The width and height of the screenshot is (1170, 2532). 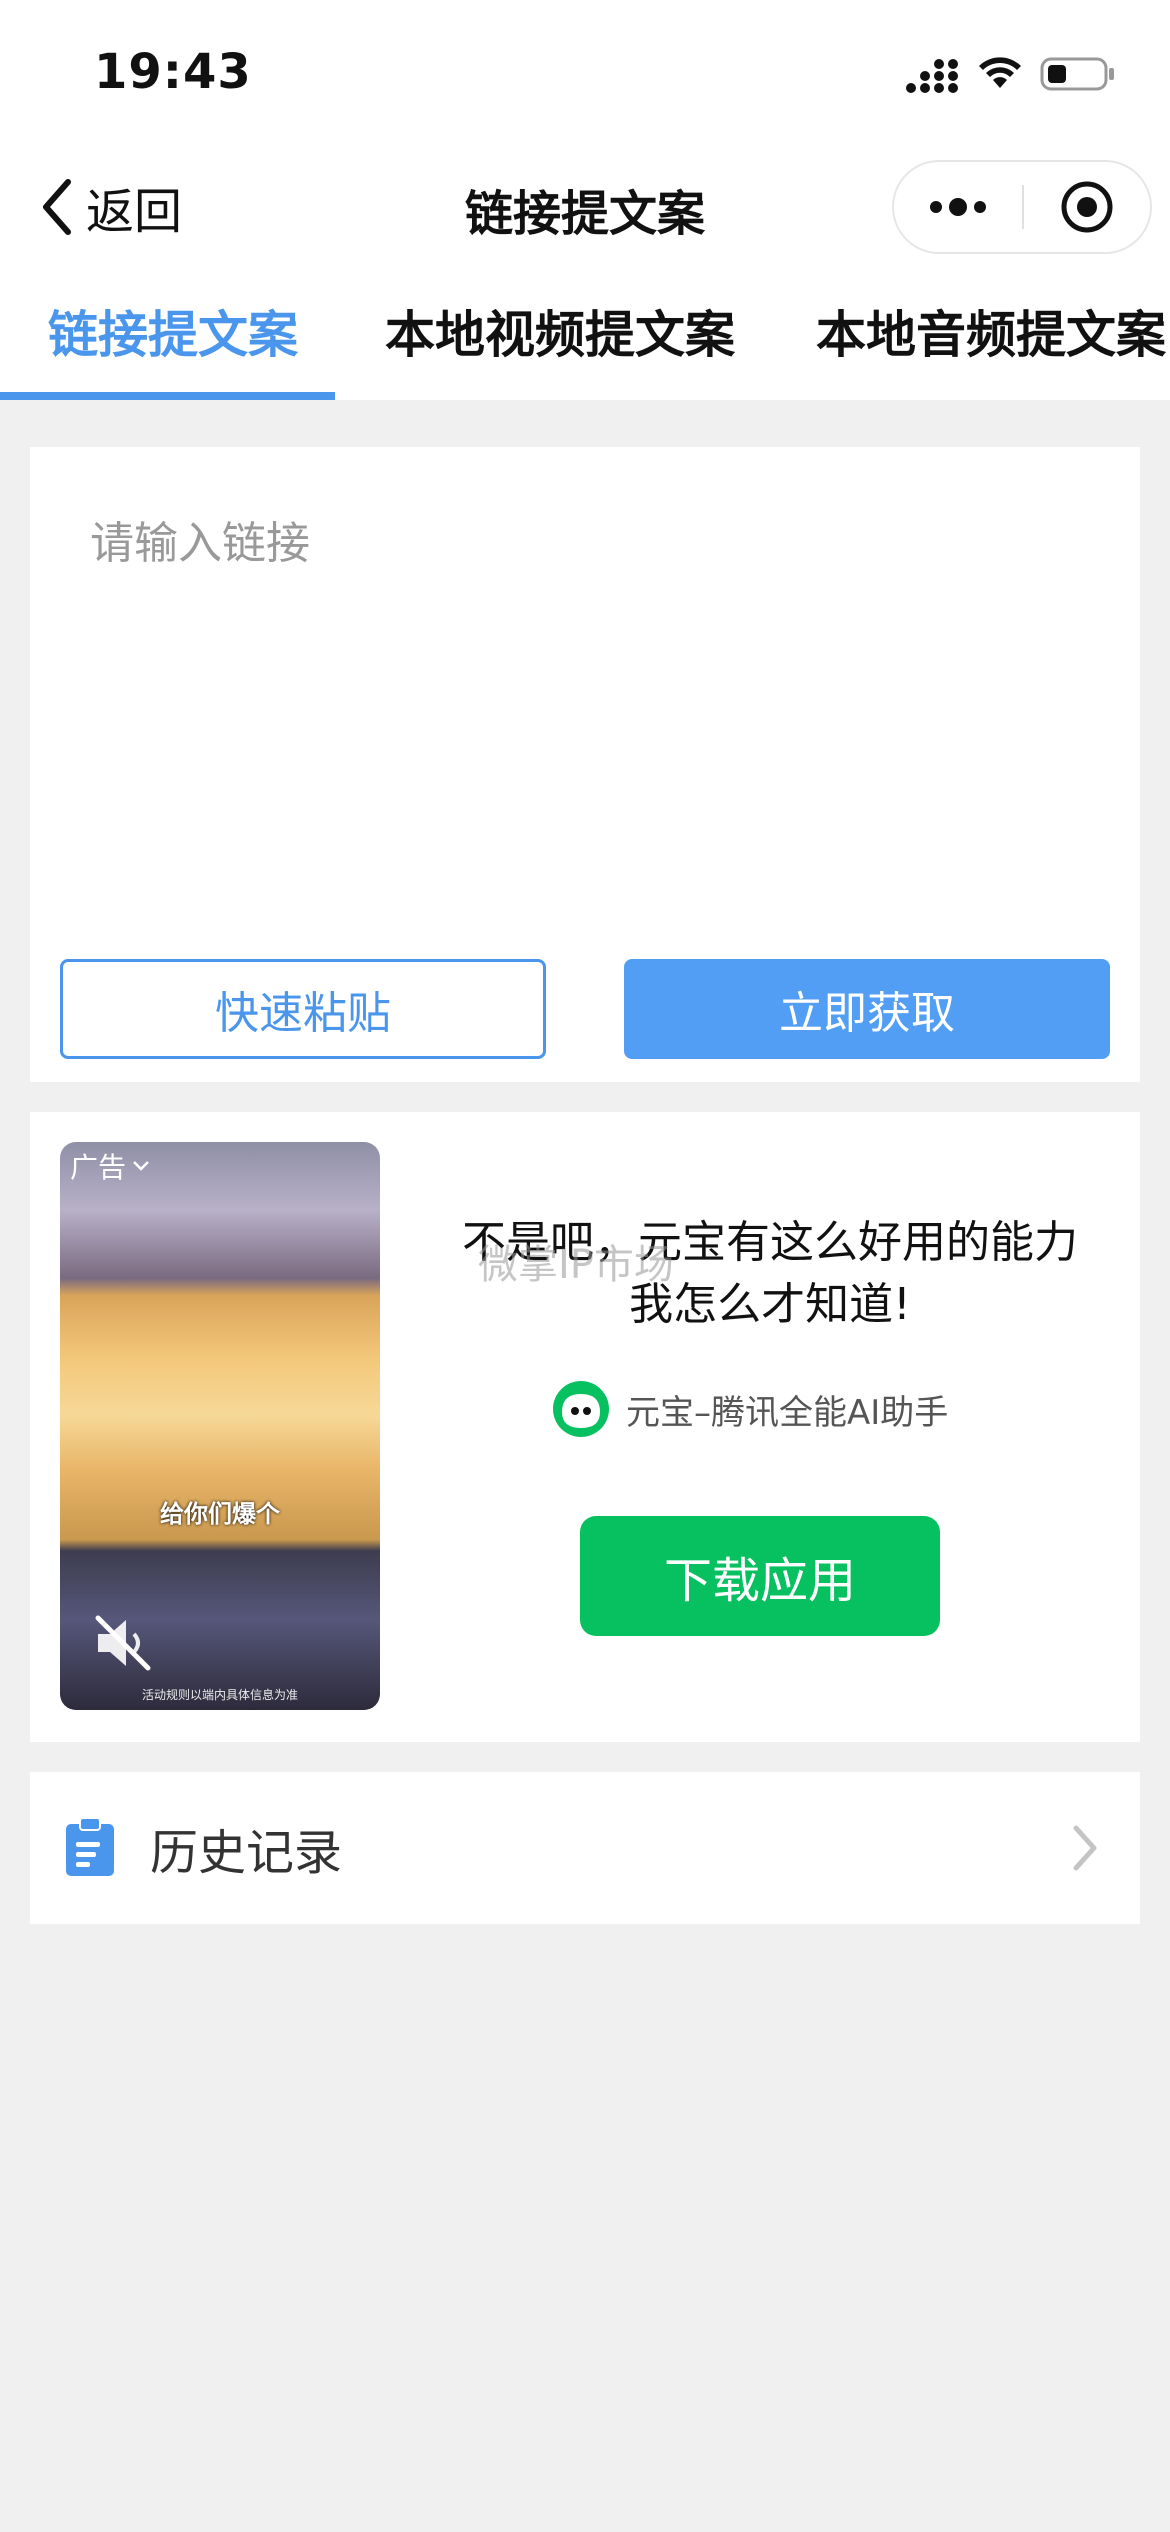 What do you see at coordinates (576, 1265) in the screenshot?
I see `watermark: 微掌IP市场` at bounding box center [576, 1265].